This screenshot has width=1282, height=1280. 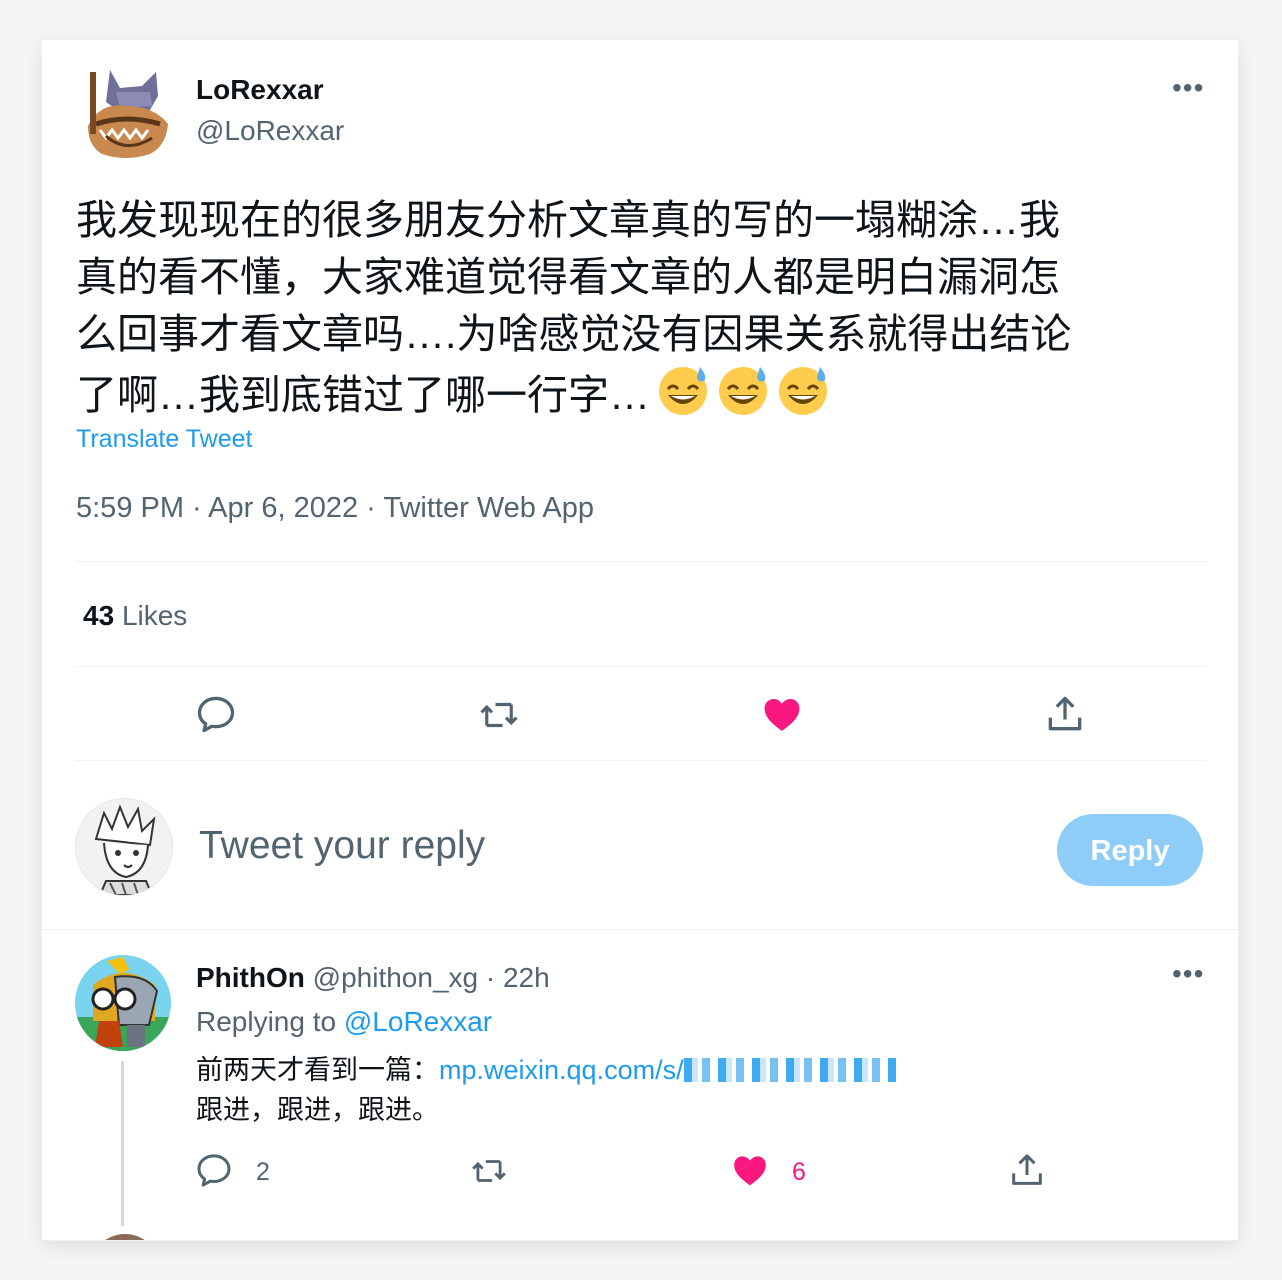 I want to click on tweet-text-line: 真的看不懂，大家难道觉得看文章的人都是明白漏洞怎, so click(x=568, y=277).